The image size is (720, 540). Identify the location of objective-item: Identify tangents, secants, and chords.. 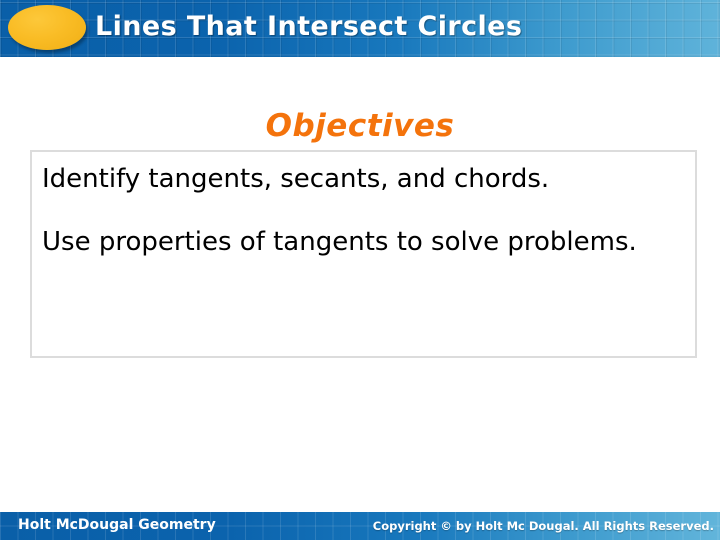
(296, 179).